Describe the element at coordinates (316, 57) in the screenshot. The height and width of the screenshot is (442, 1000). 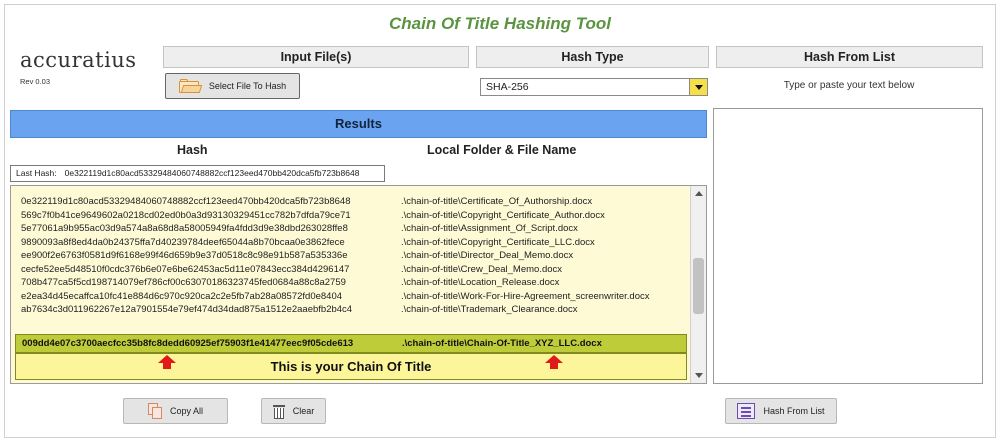
I see `input-files-header: Input File(s)` at that location.